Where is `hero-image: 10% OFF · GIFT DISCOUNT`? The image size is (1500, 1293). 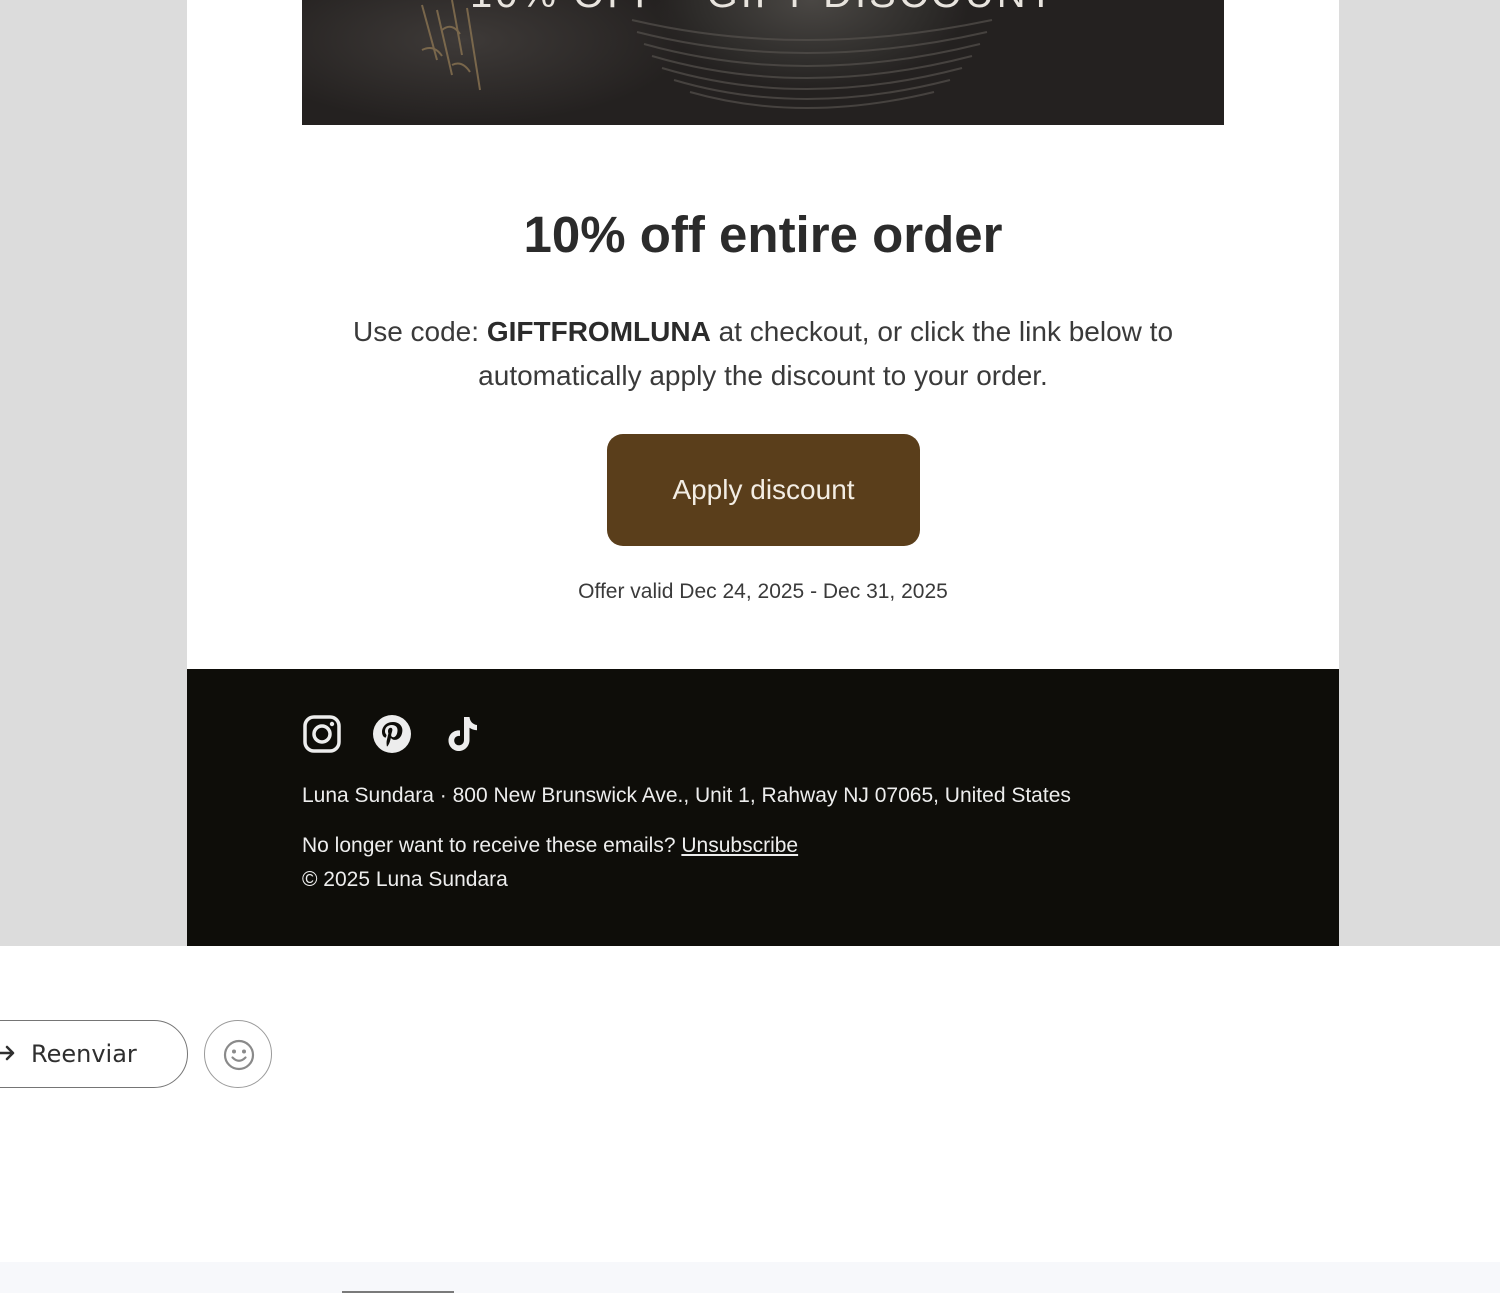
hero-image: 10% OFF · GIFT DISCOUNT is located at coordinates (763, 62).